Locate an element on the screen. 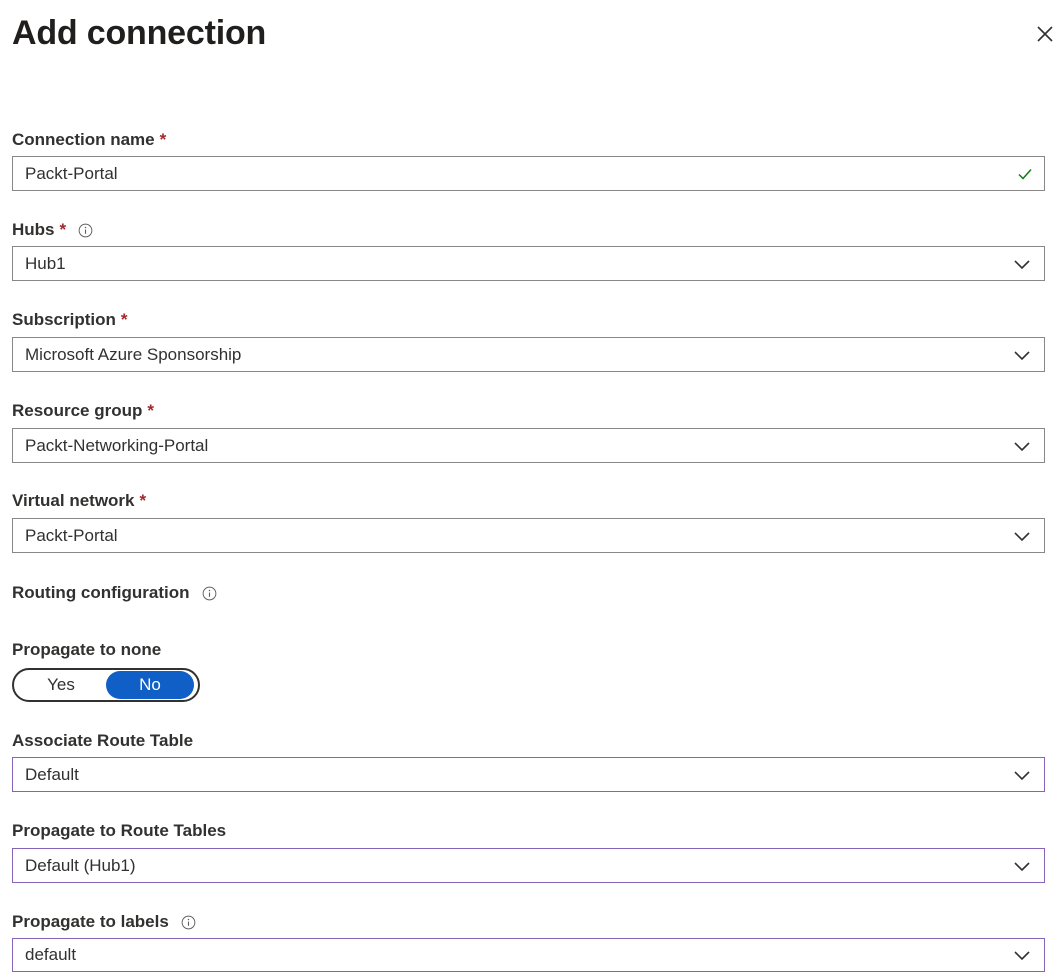  routing-configuration-heading: Routing configuration is located at coordinates (114, 593).